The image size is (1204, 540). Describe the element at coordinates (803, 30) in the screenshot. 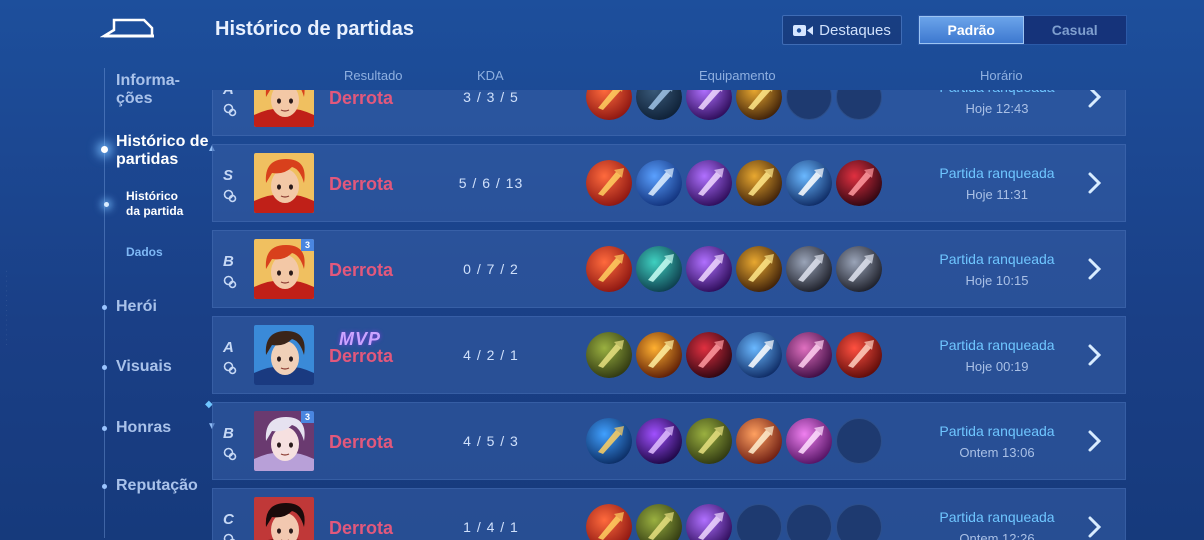

I see `video-camera-icon` at that location.